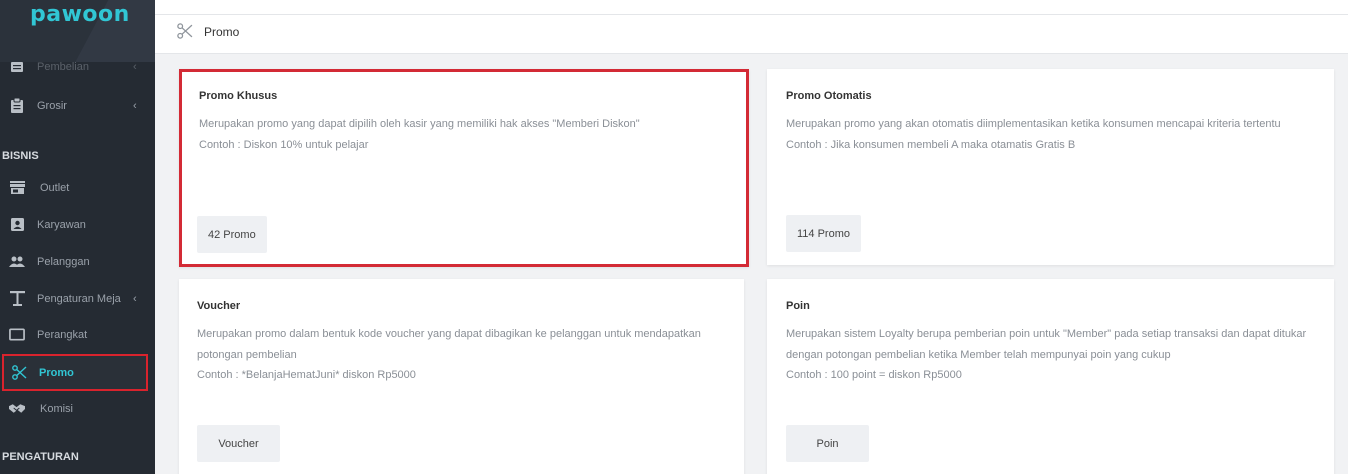  I want to click on store-icon, so click(17, 188).